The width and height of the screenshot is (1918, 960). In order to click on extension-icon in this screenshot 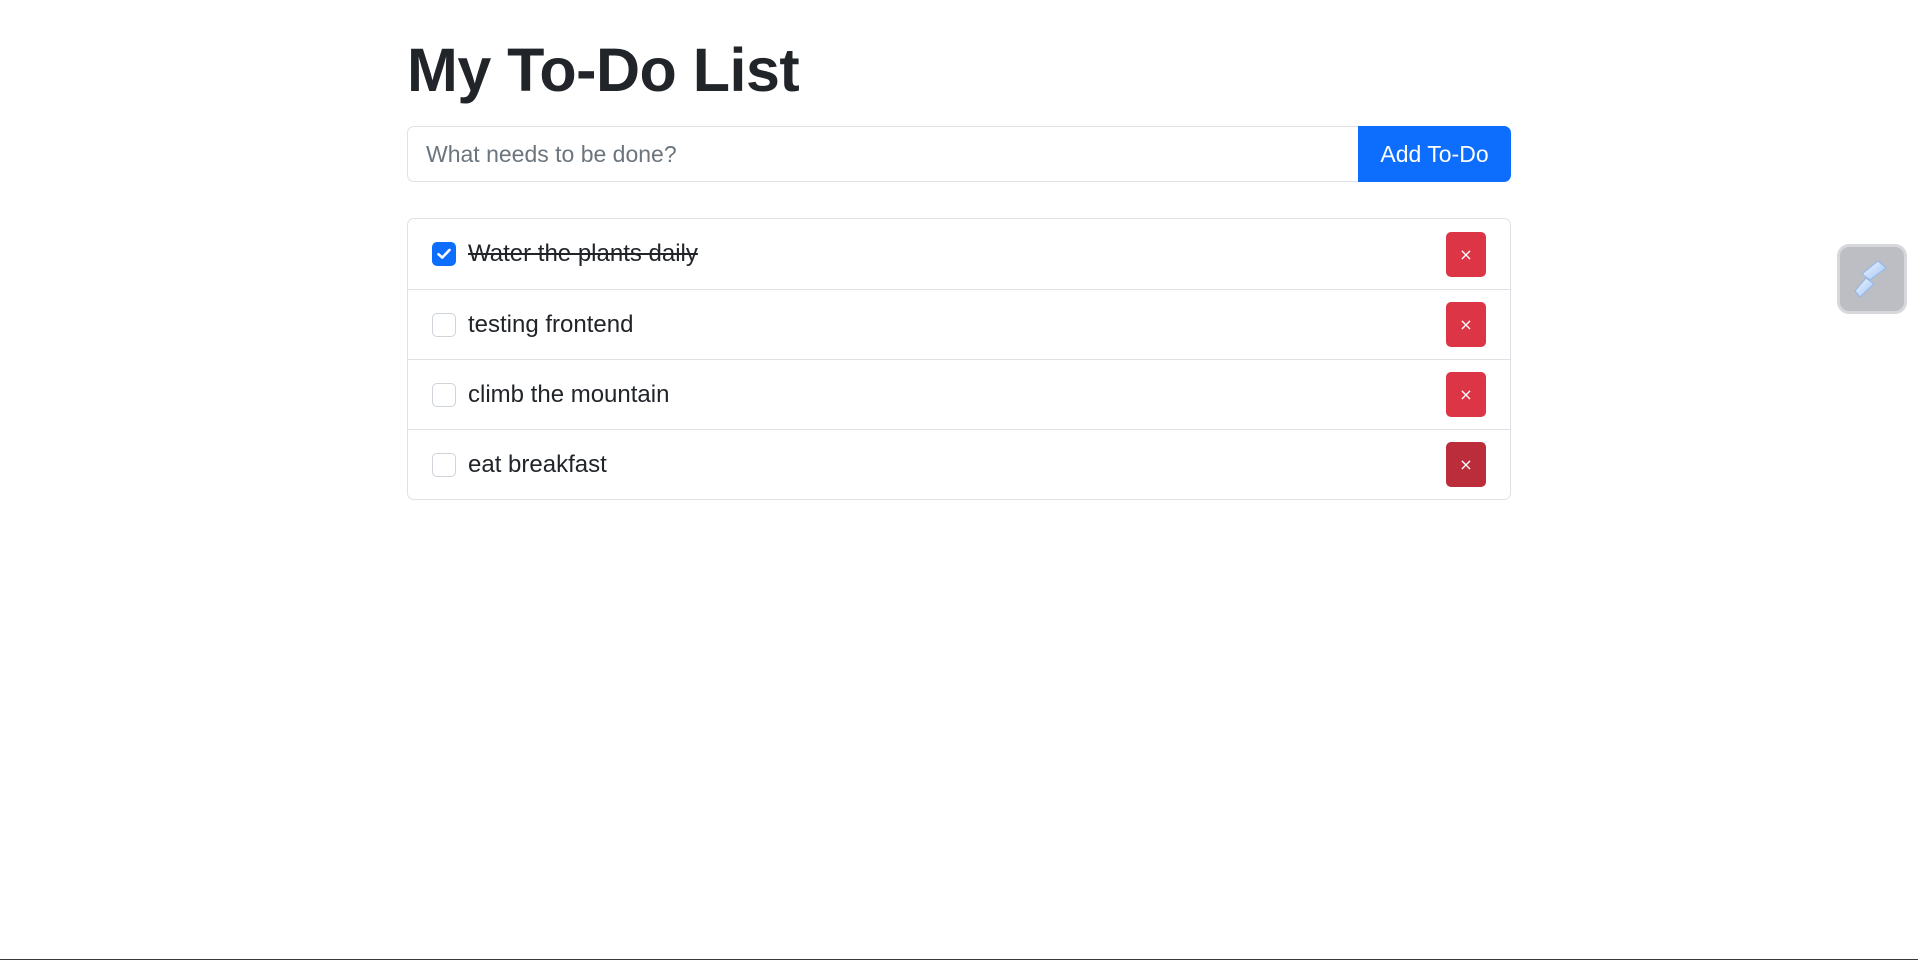, I will do `click(1870, 279)`.